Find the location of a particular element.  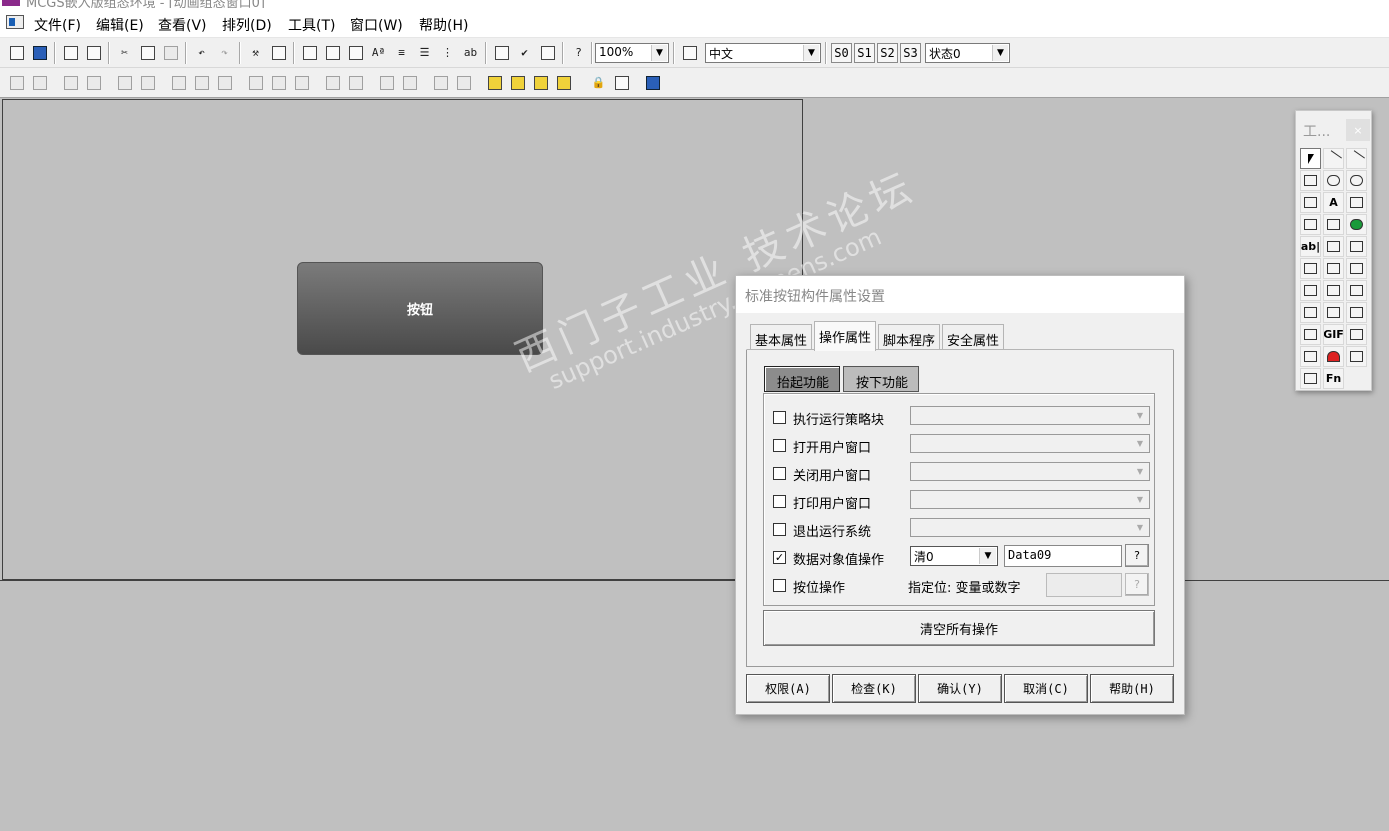

center-horizontal-icon is located at coordinates (147, 82).